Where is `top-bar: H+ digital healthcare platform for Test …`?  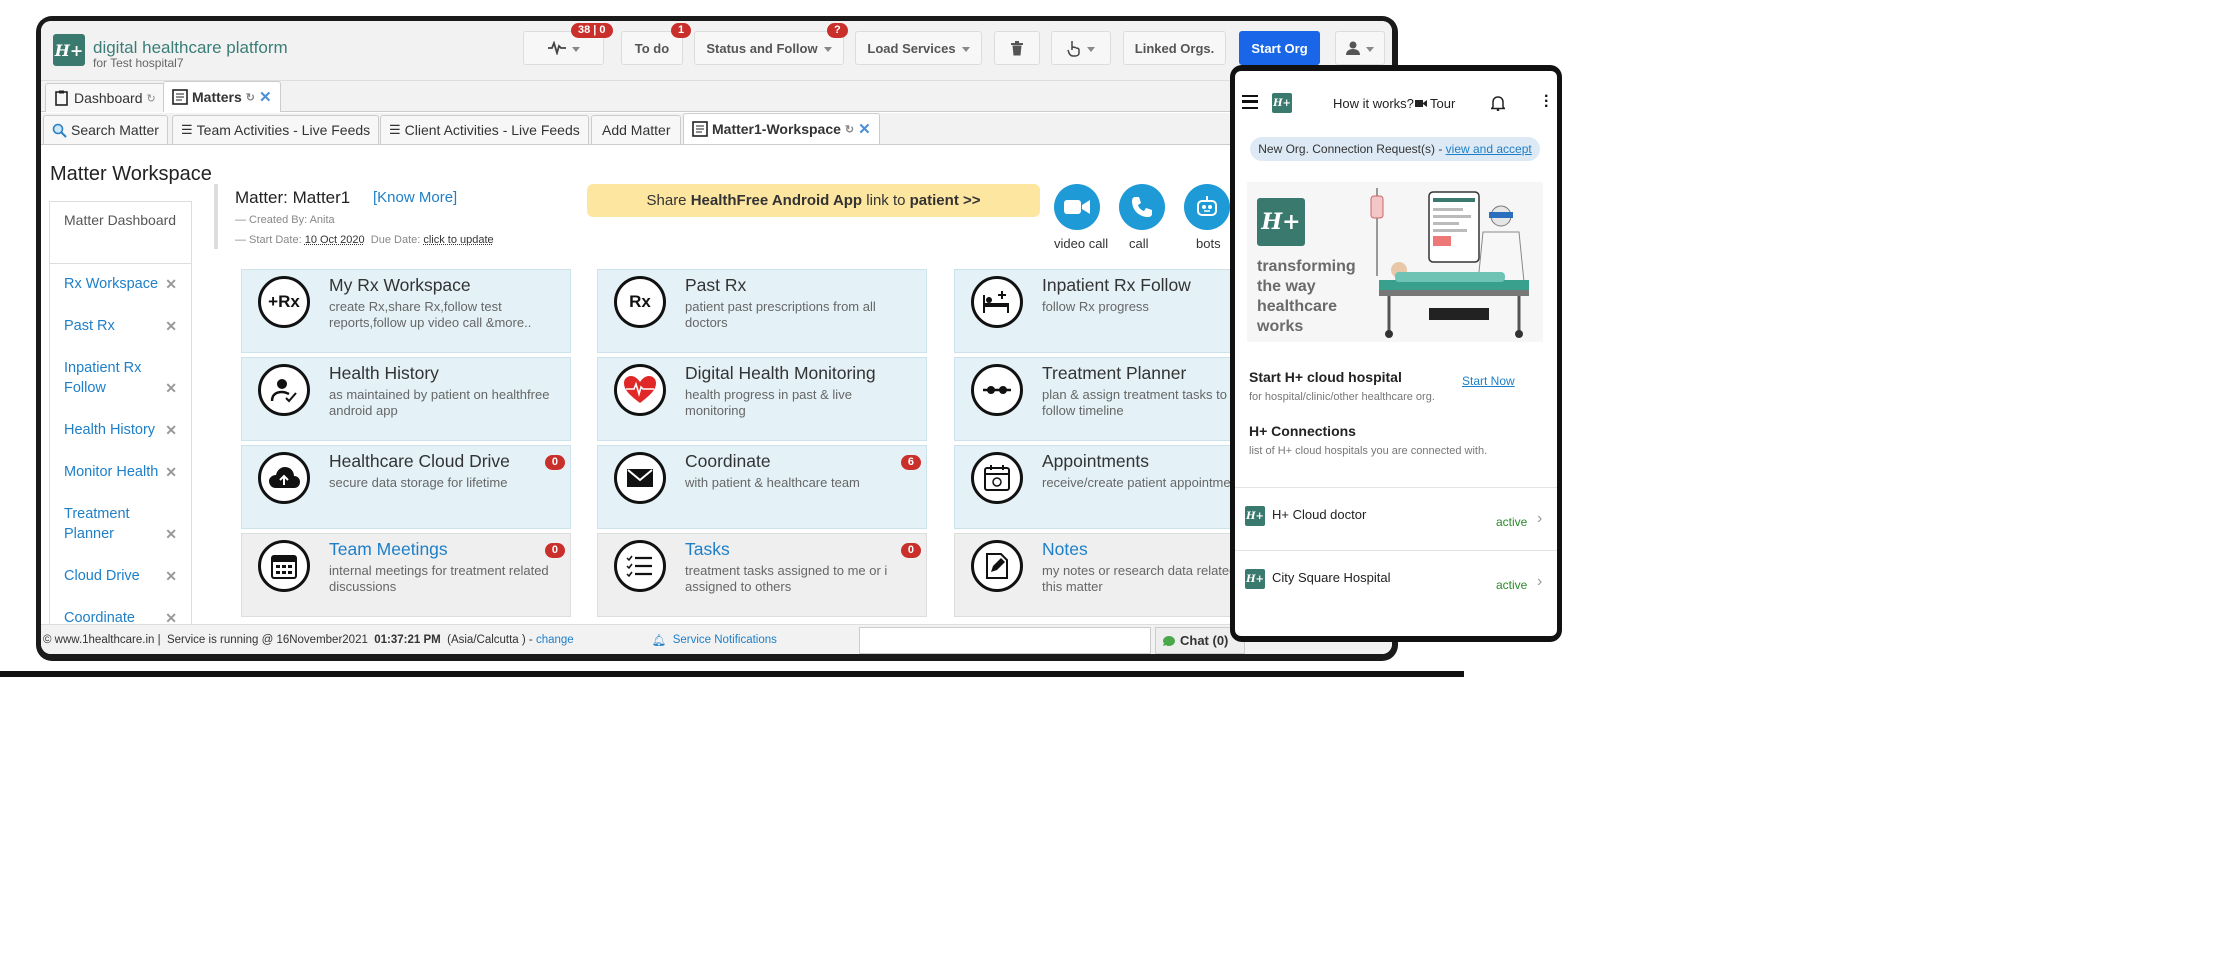
top-bar: H+ digital healthcare platform for Test … is located at coordinates (716, 51).